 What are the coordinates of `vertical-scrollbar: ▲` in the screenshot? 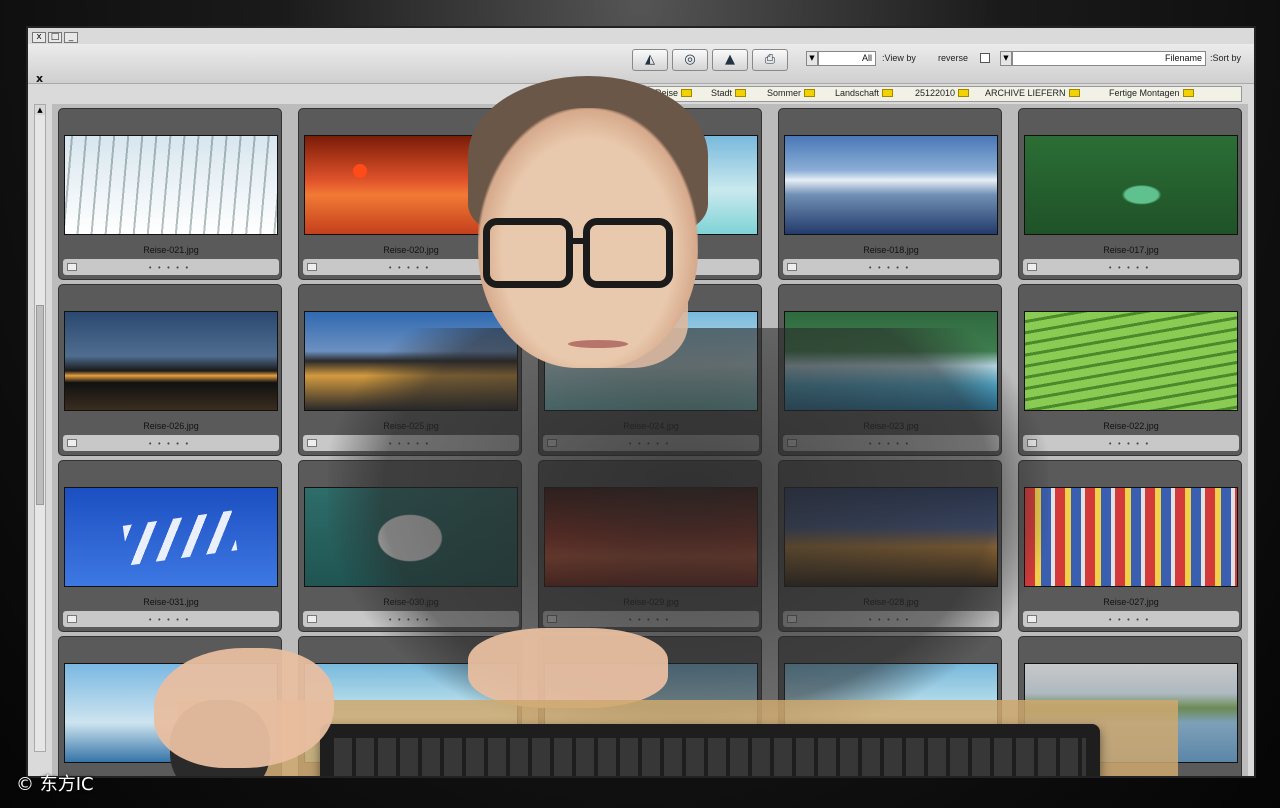 It's located at (40, 428).